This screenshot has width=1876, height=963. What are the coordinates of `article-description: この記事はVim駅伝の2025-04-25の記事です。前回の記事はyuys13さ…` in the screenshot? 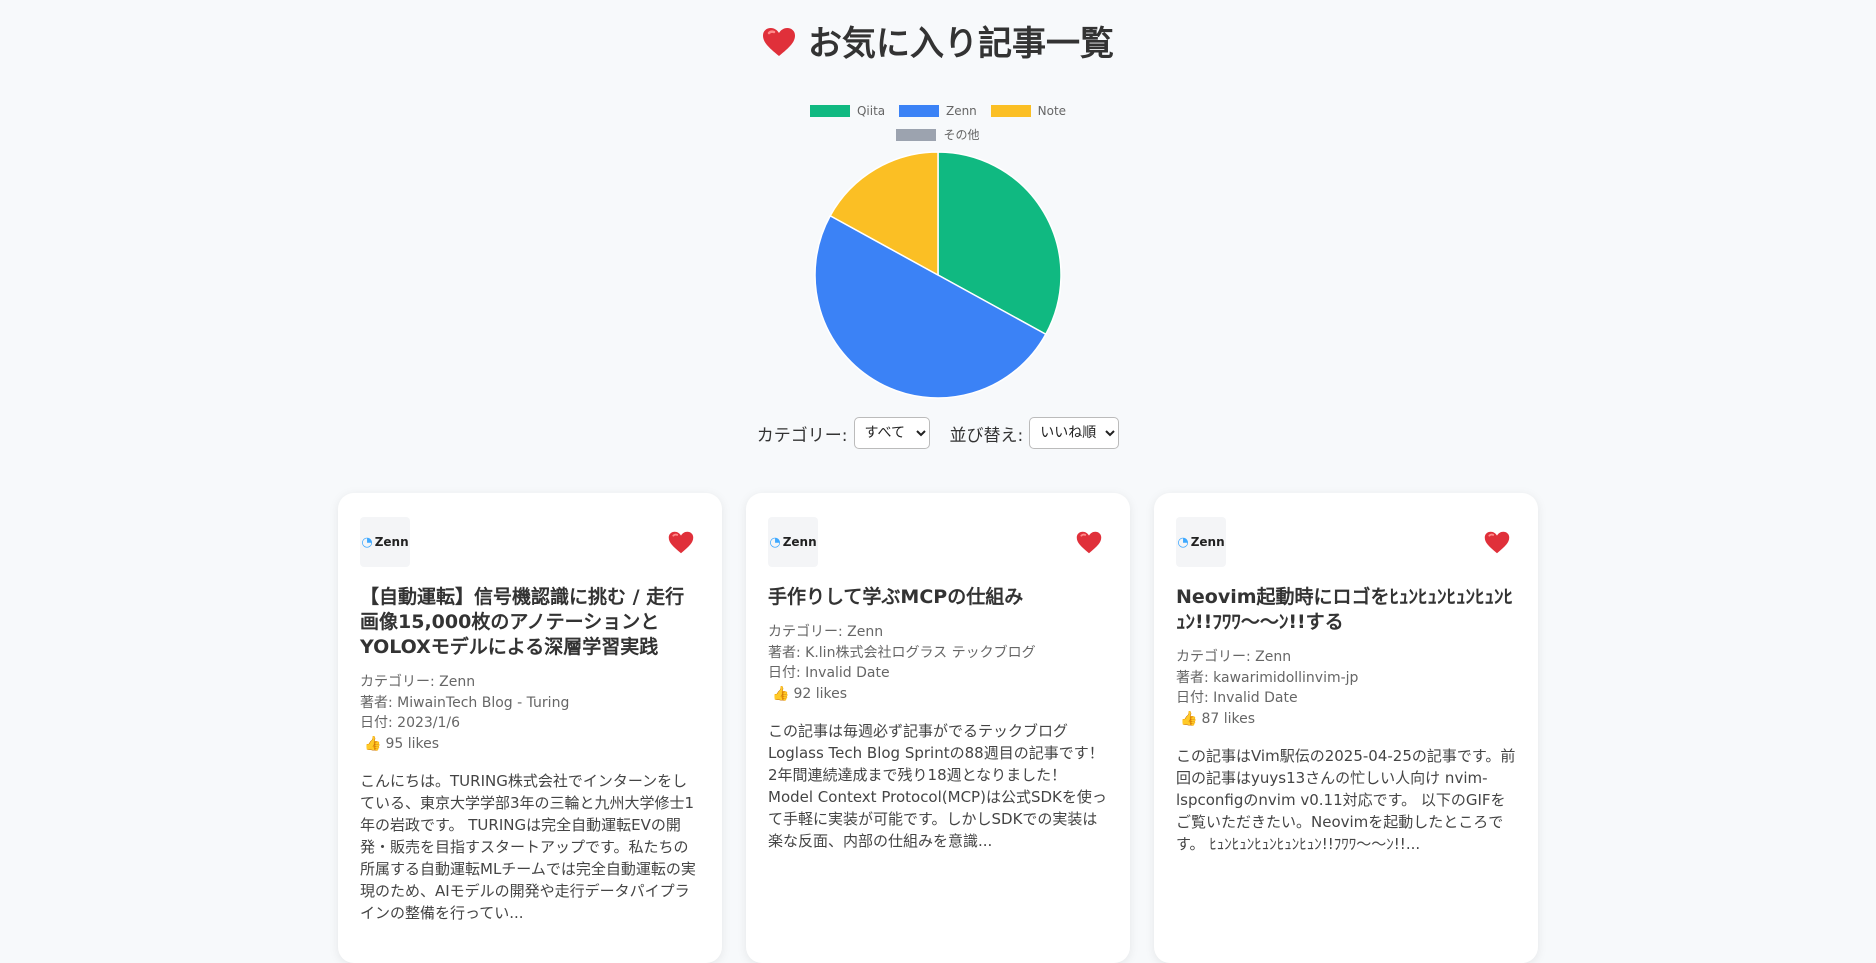 It's located at (1346, 800).